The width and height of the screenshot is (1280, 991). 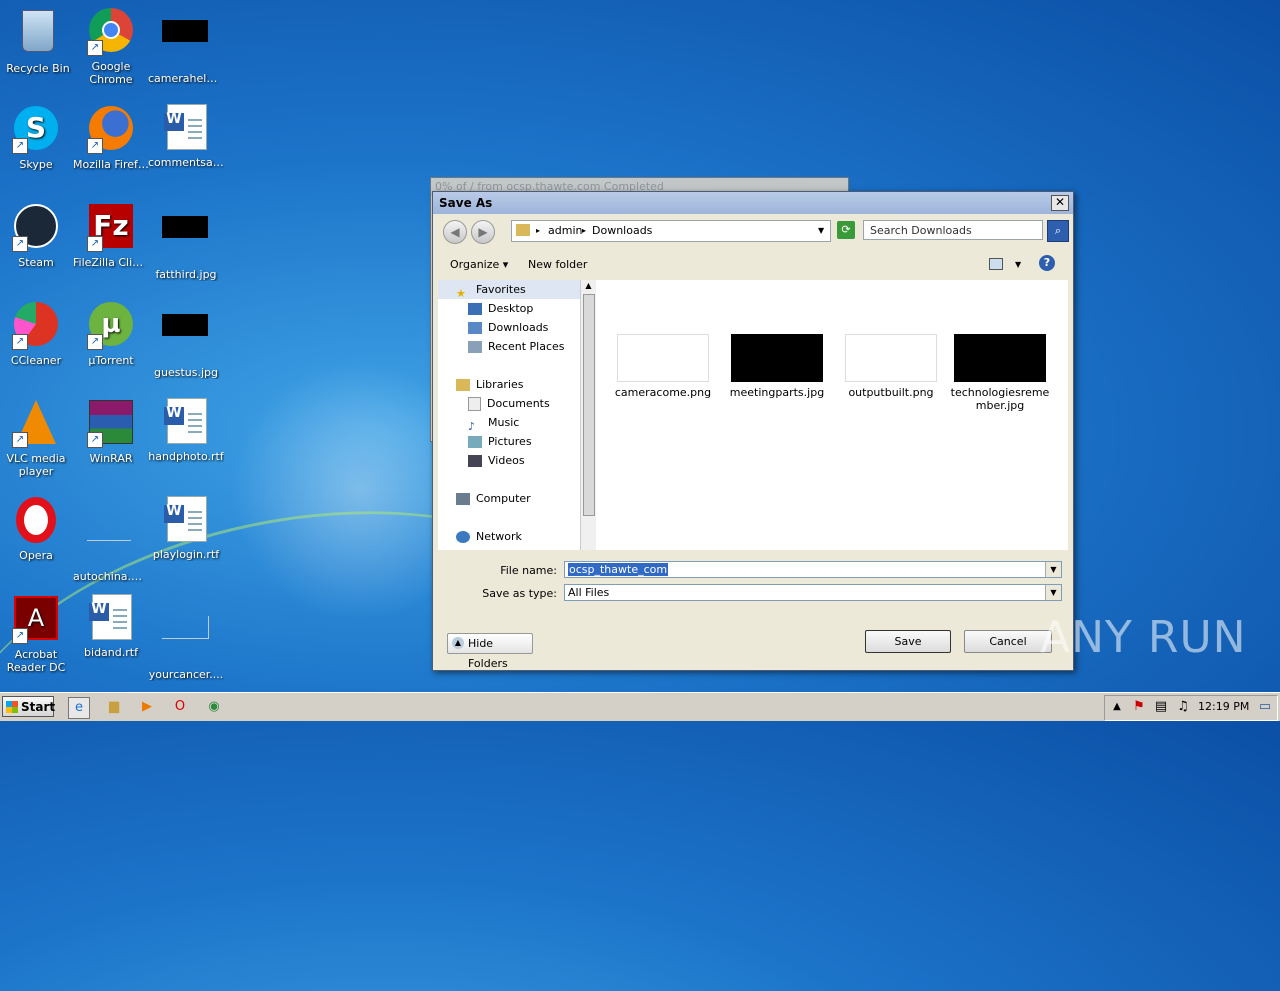 I want to click on start-button: Start, so click(x=28, y=706).